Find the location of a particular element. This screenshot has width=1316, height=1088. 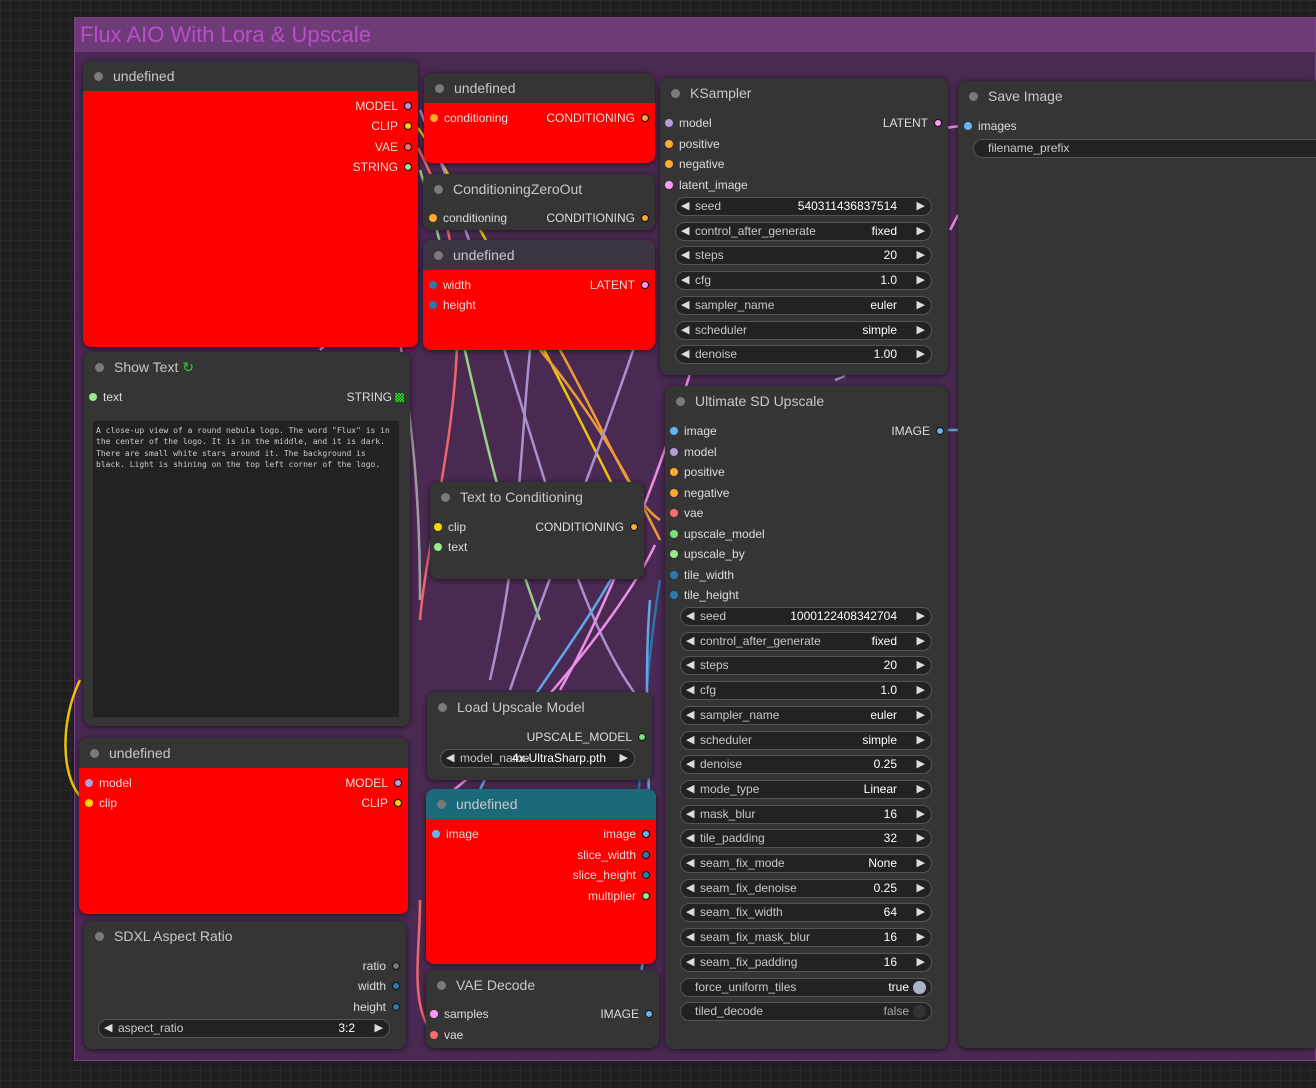

output-model: MODEL is located at coordinates (373, 783).